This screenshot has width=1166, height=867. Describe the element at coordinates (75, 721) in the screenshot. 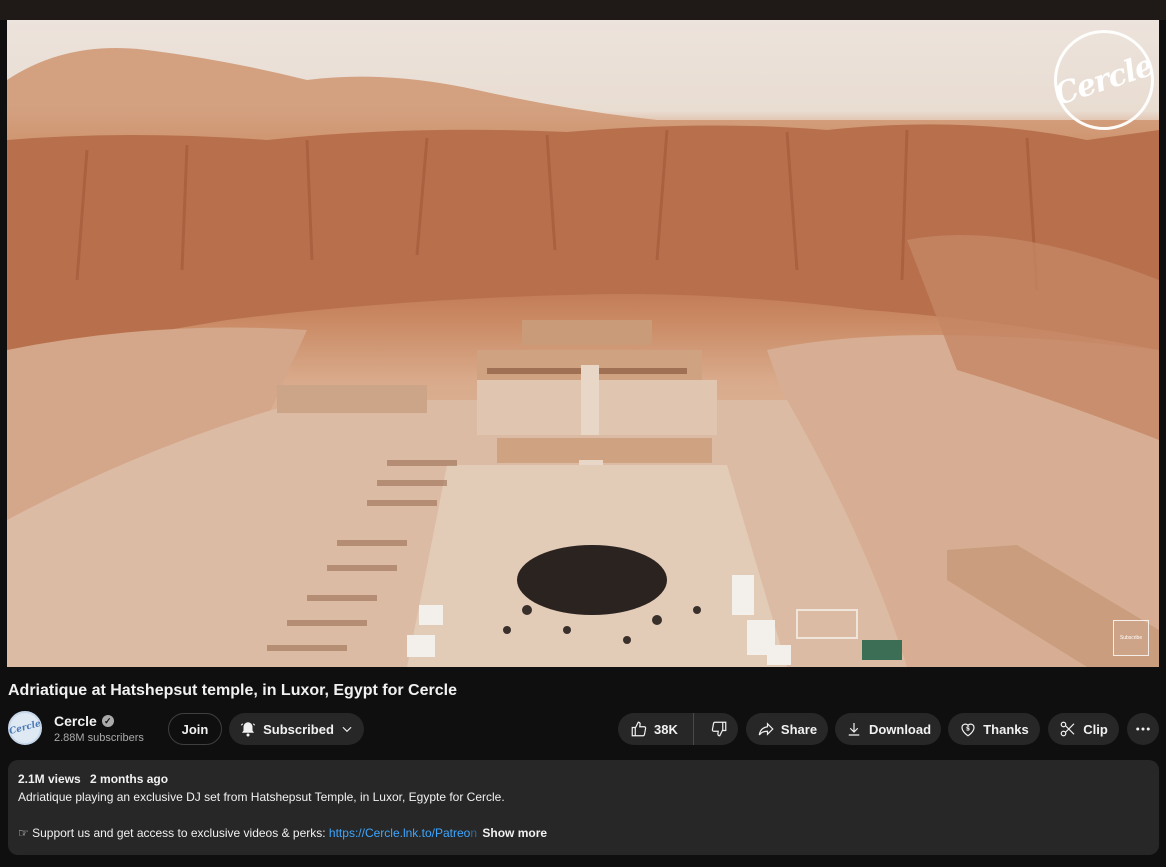

I see `channel-name: Cercle` at that location.